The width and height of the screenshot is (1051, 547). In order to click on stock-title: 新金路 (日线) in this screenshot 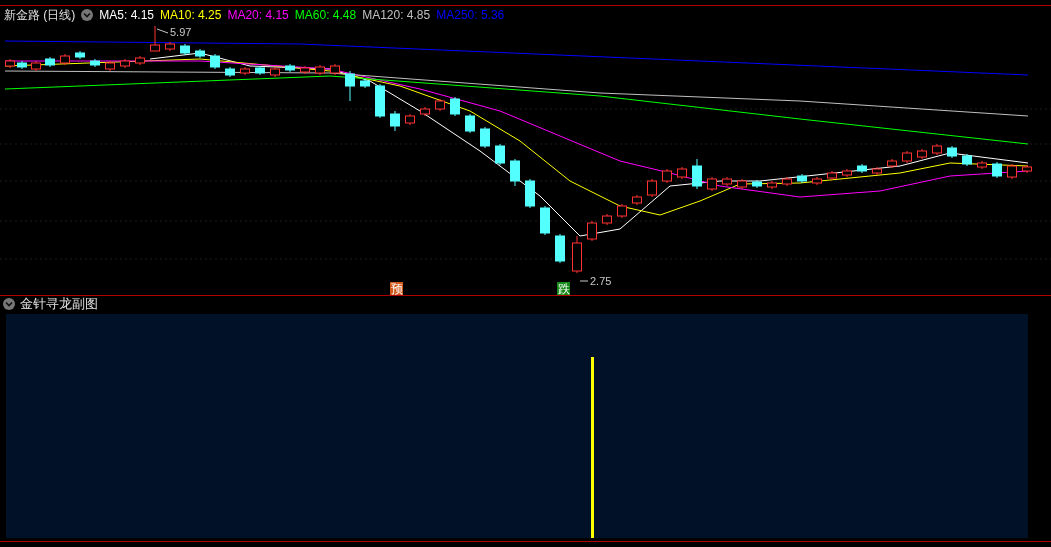, I will do `click(40, 15)`.